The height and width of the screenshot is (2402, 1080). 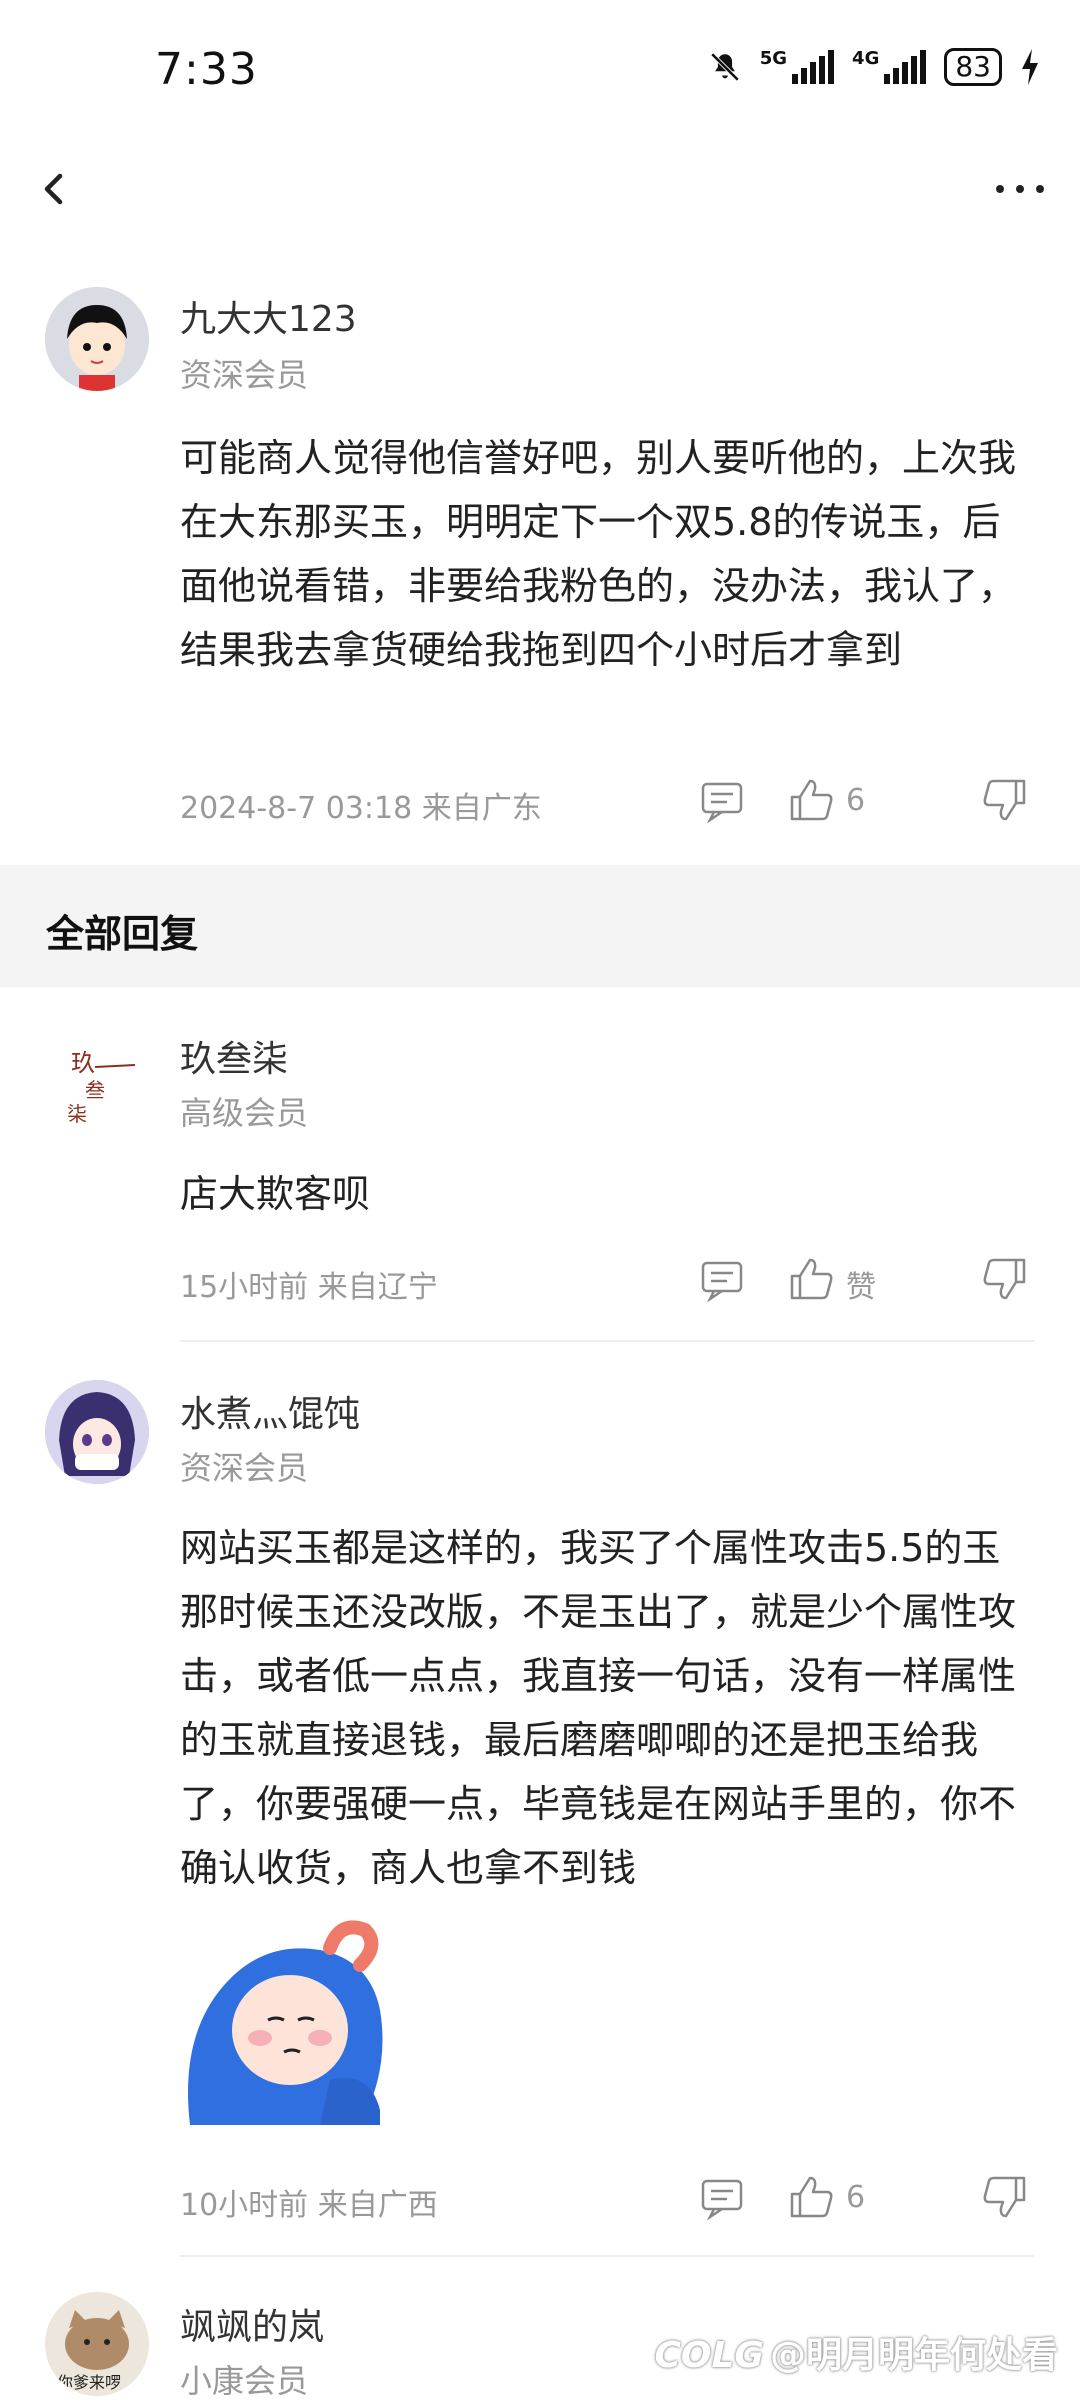 What do you see at coordinates (361, 808) in the screenshot?
I see `comment-meta: 2024-8-7 03:18 来自广东` at bounding box center [361, 808].